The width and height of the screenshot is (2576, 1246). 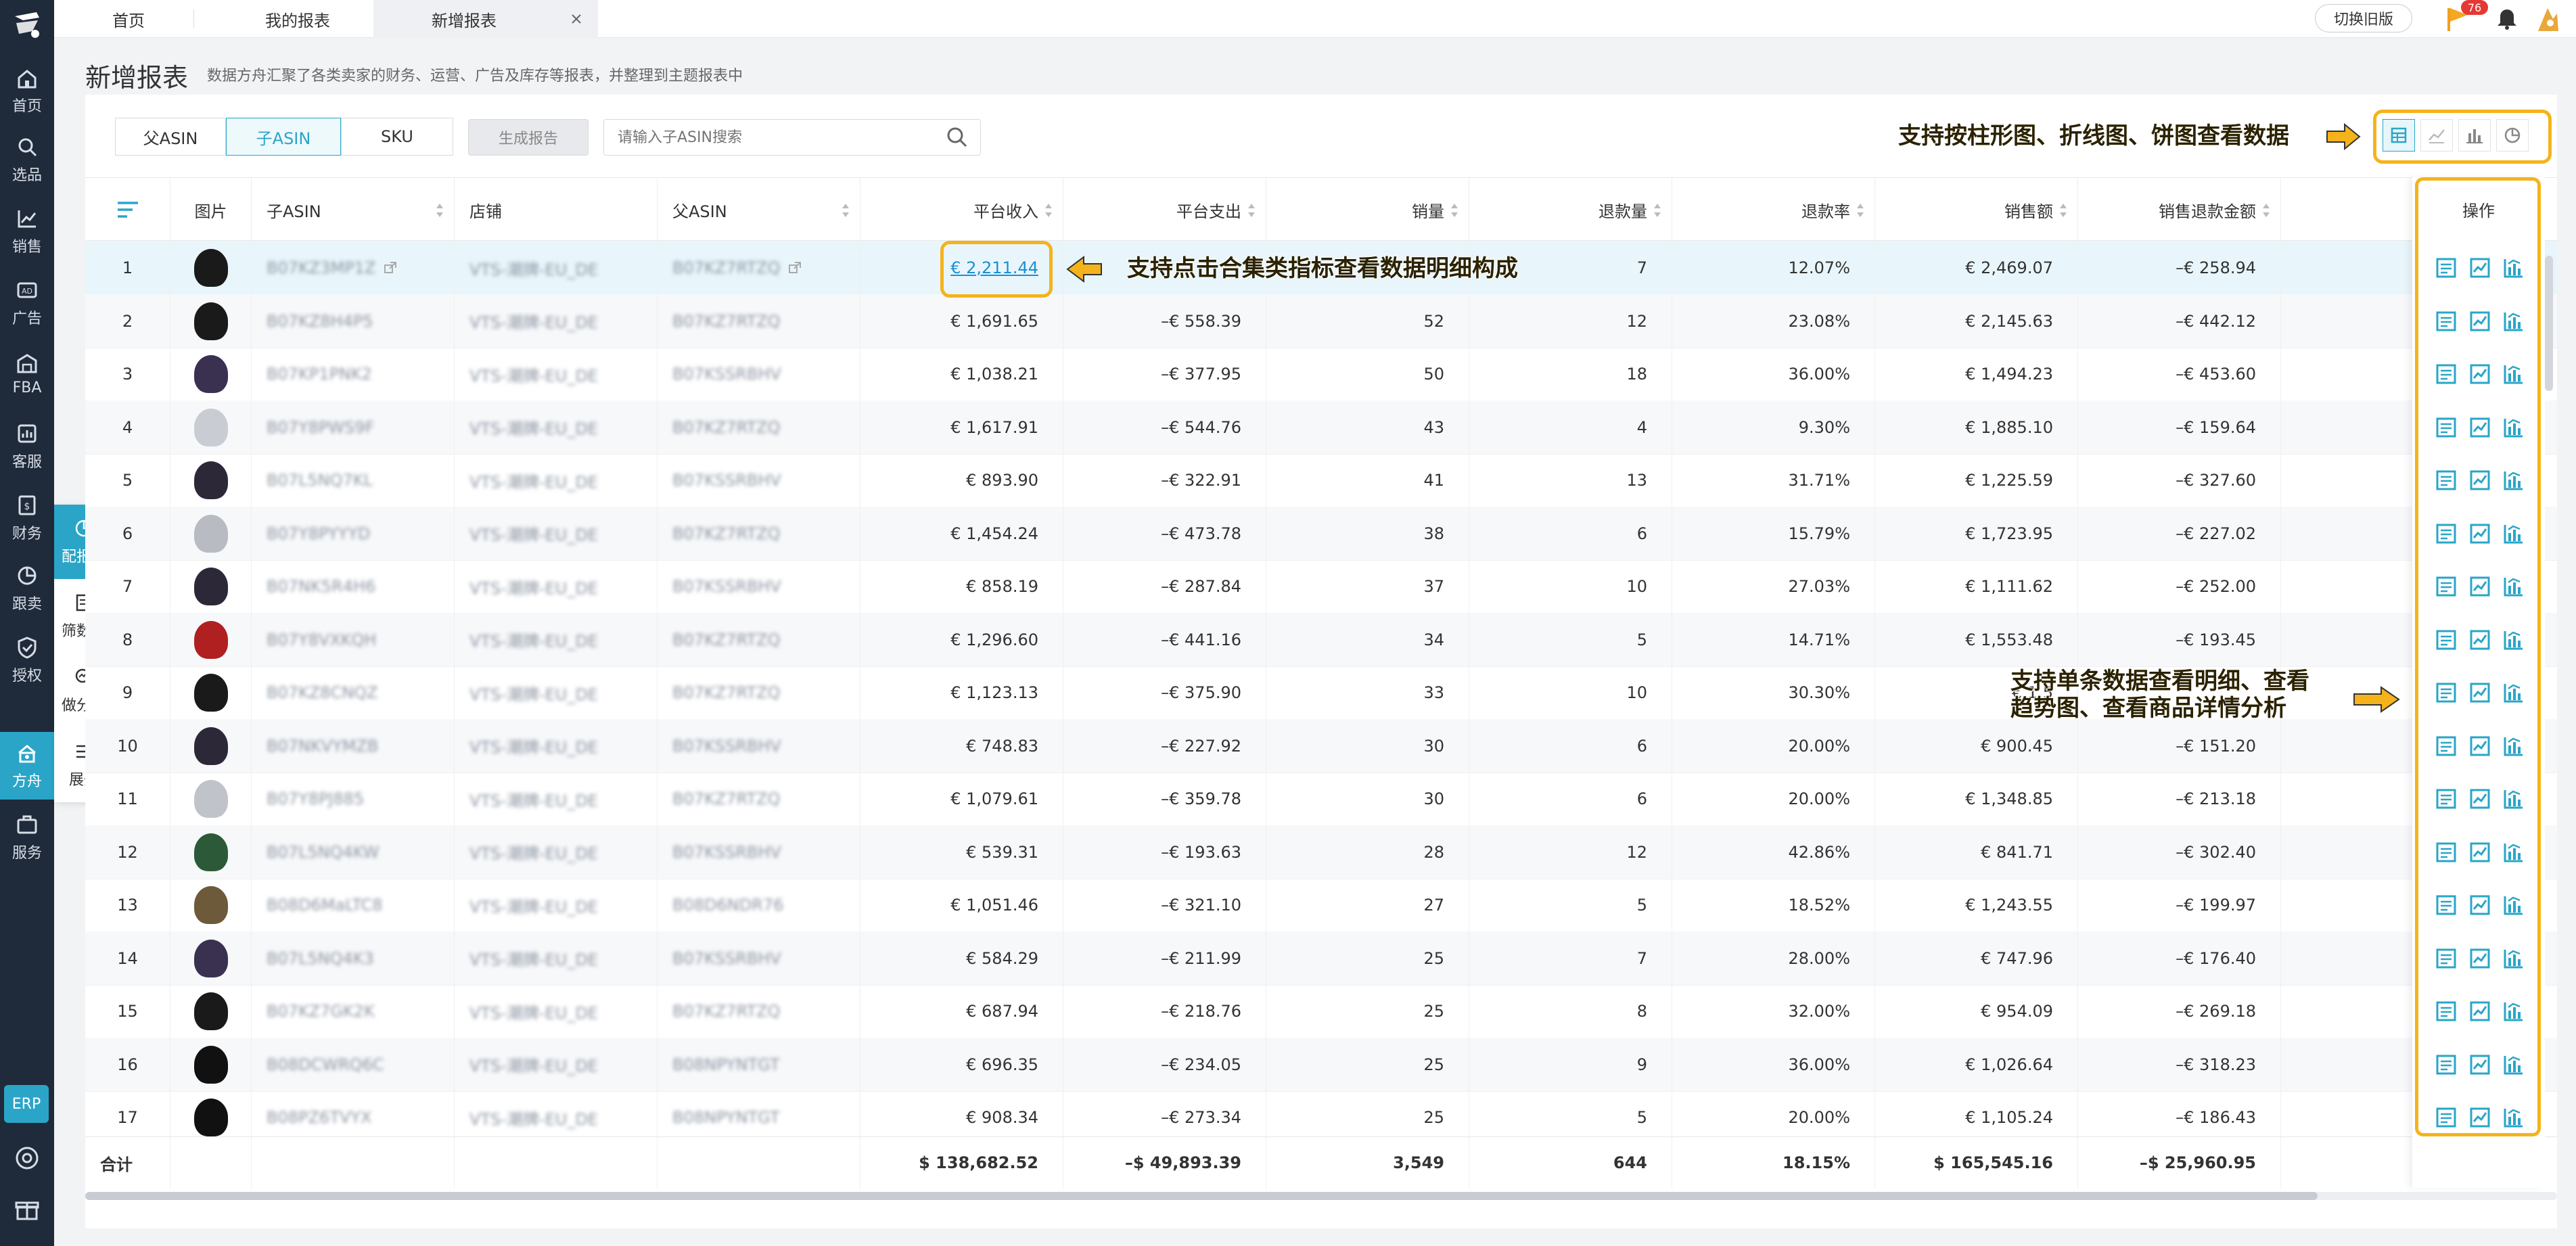 I want to click on asin-value: B07KZ7GK2K, so click(x=321, y=1011).